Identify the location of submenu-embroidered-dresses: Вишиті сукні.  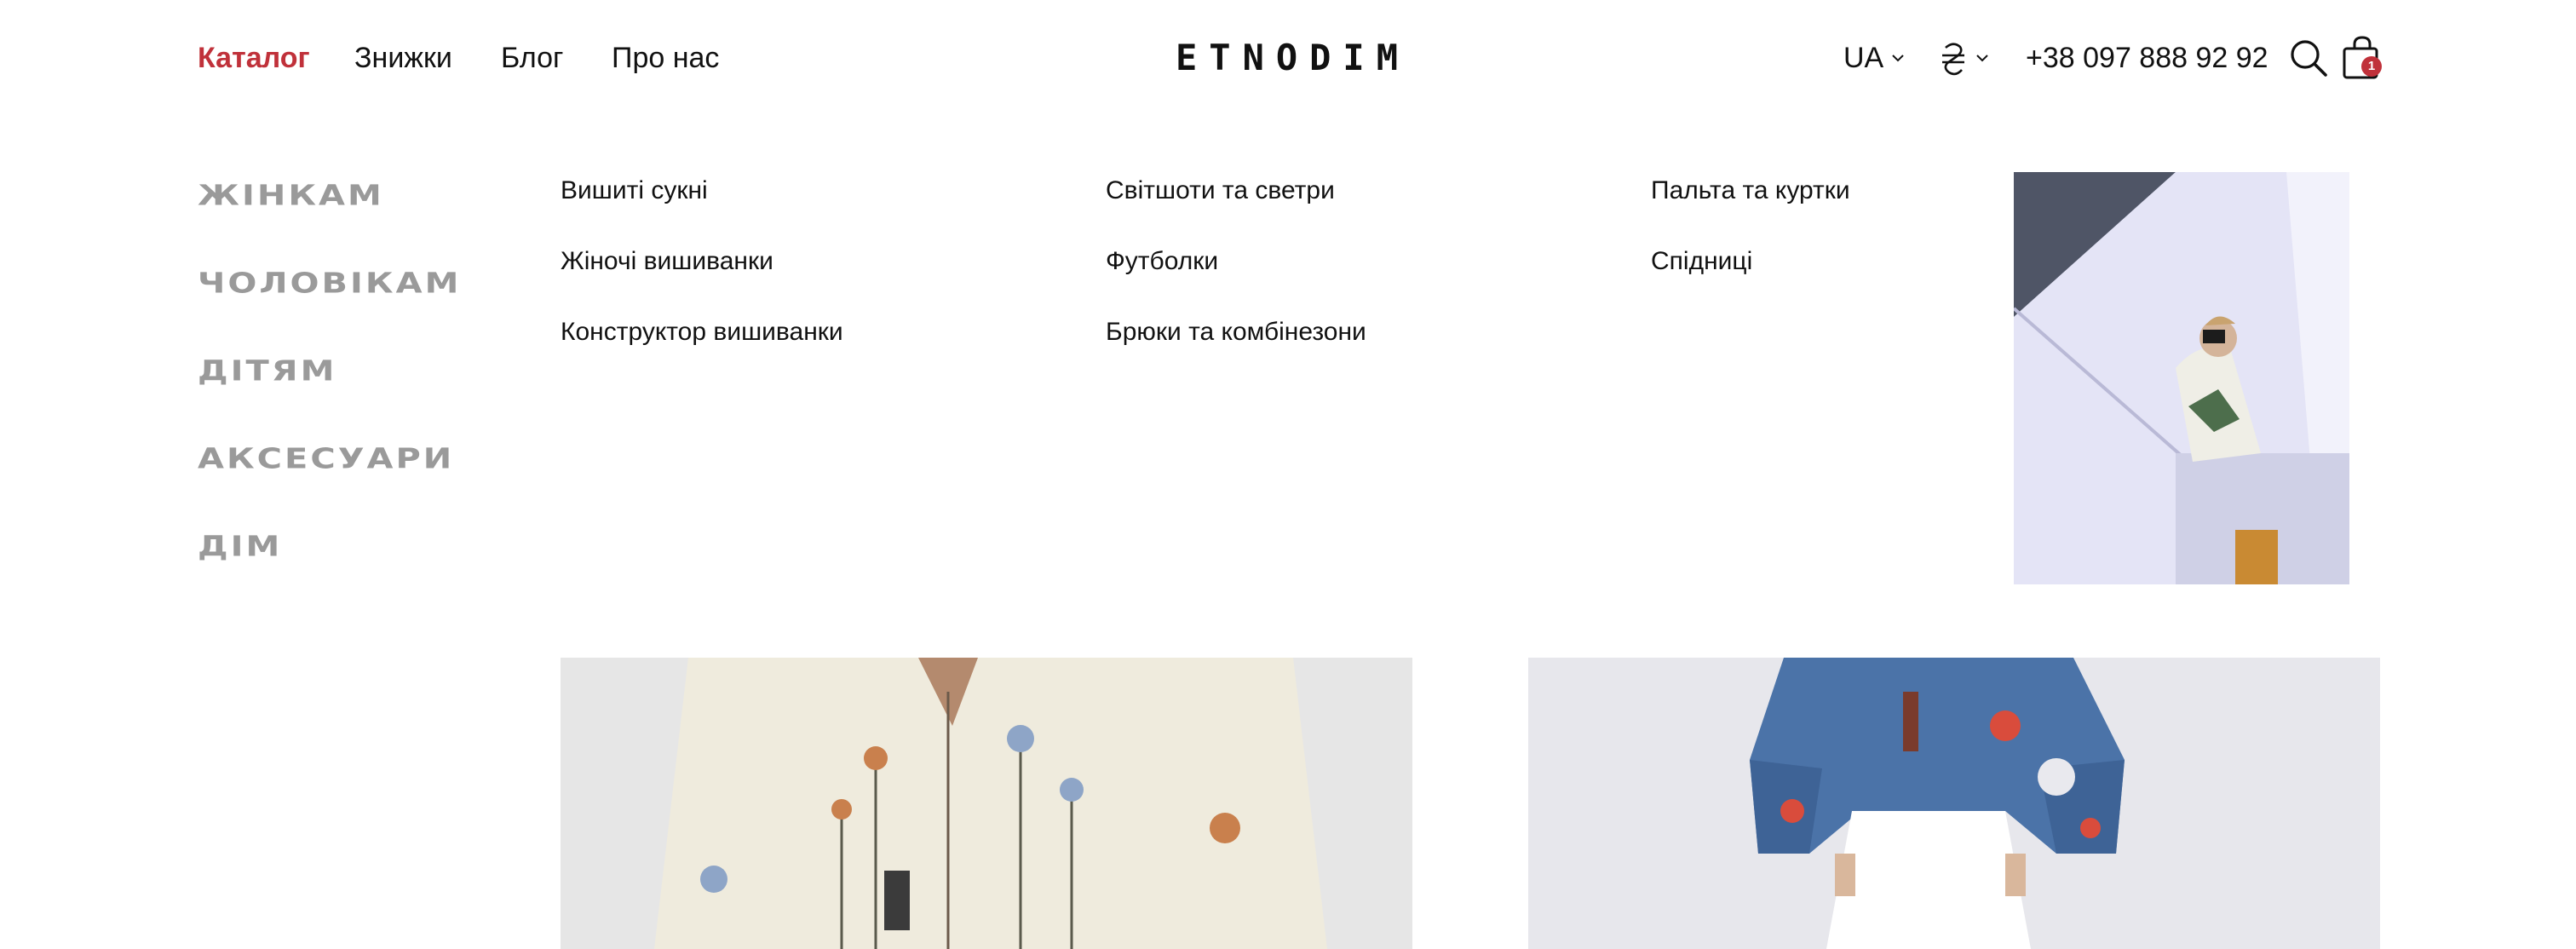
(635, 191).